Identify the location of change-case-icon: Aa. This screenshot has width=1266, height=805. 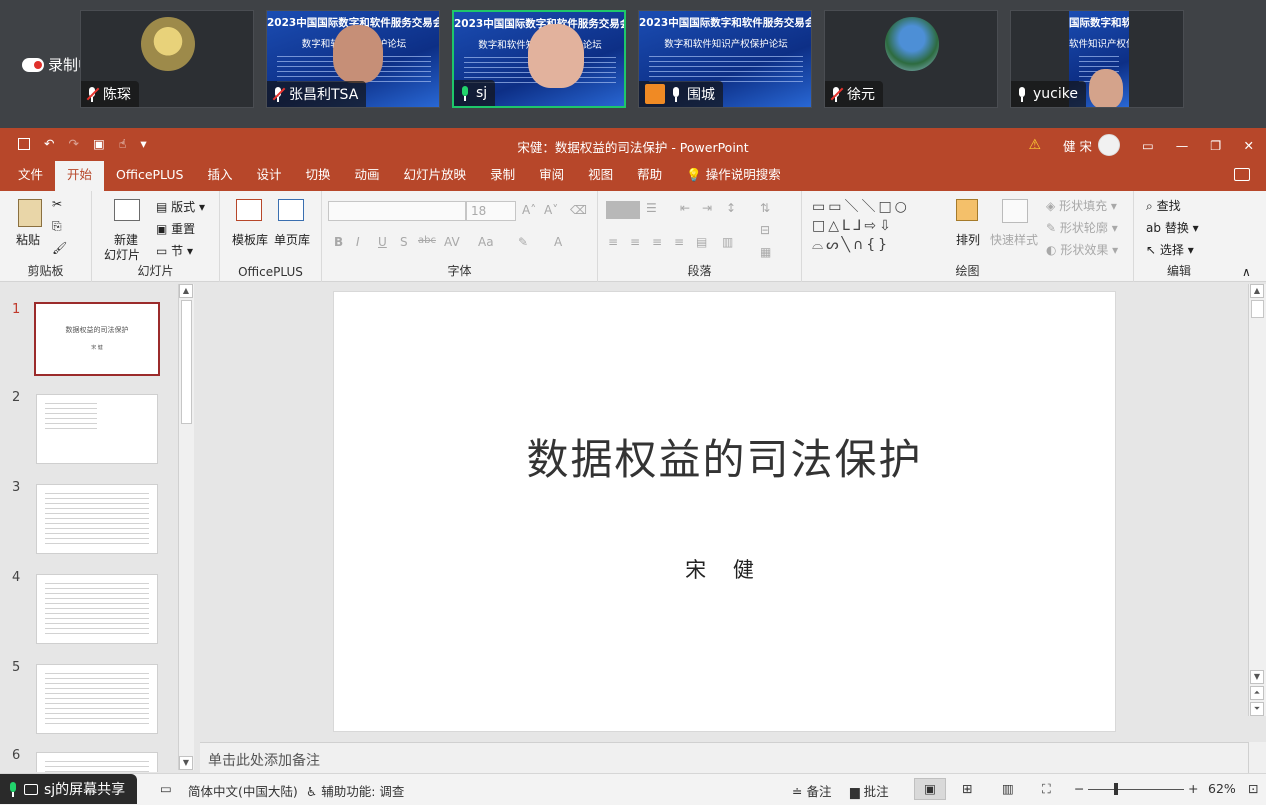
(486, 242).